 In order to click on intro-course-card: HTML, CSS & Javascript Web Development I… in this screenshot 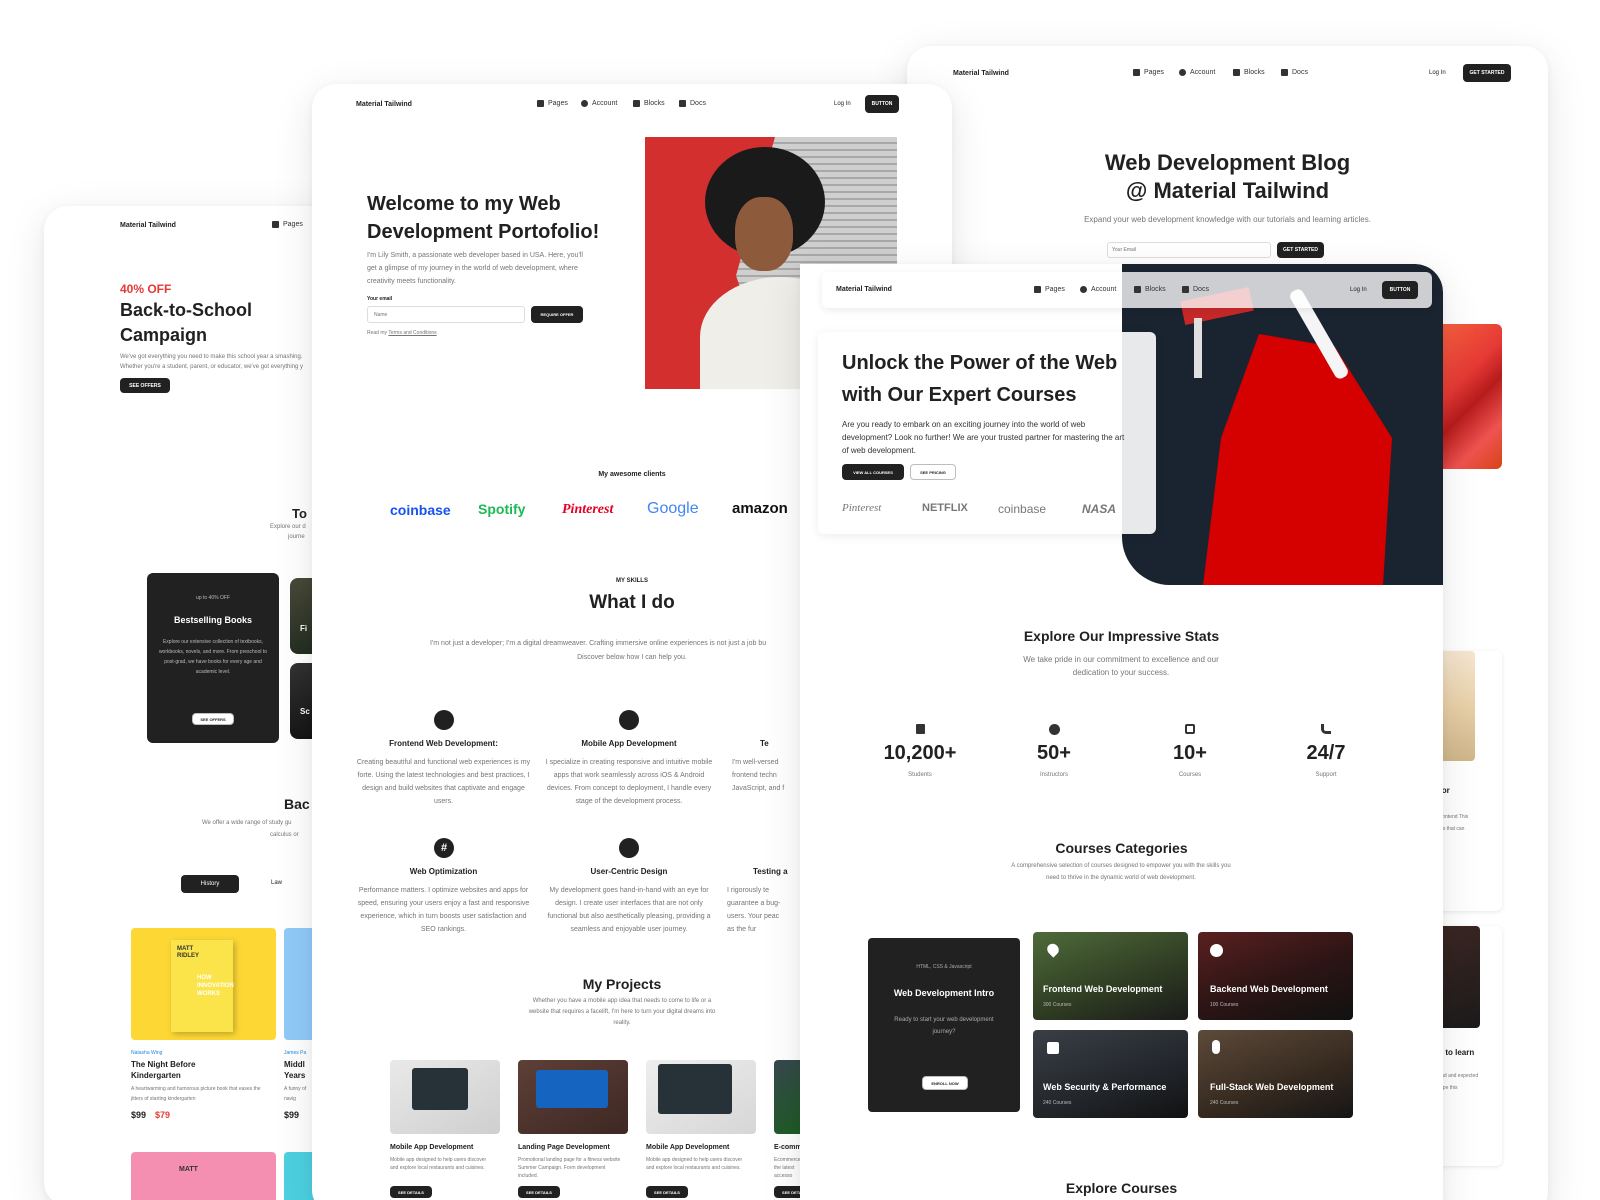, I will do `click(944, 1025)`.